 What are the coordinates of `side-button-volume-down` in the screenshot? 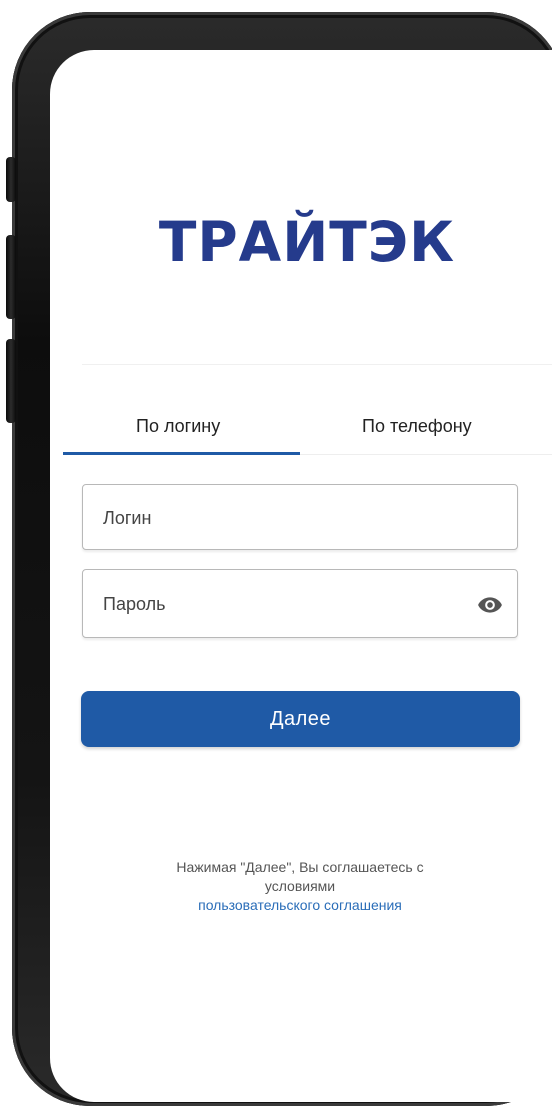 It's located at (11, 381).